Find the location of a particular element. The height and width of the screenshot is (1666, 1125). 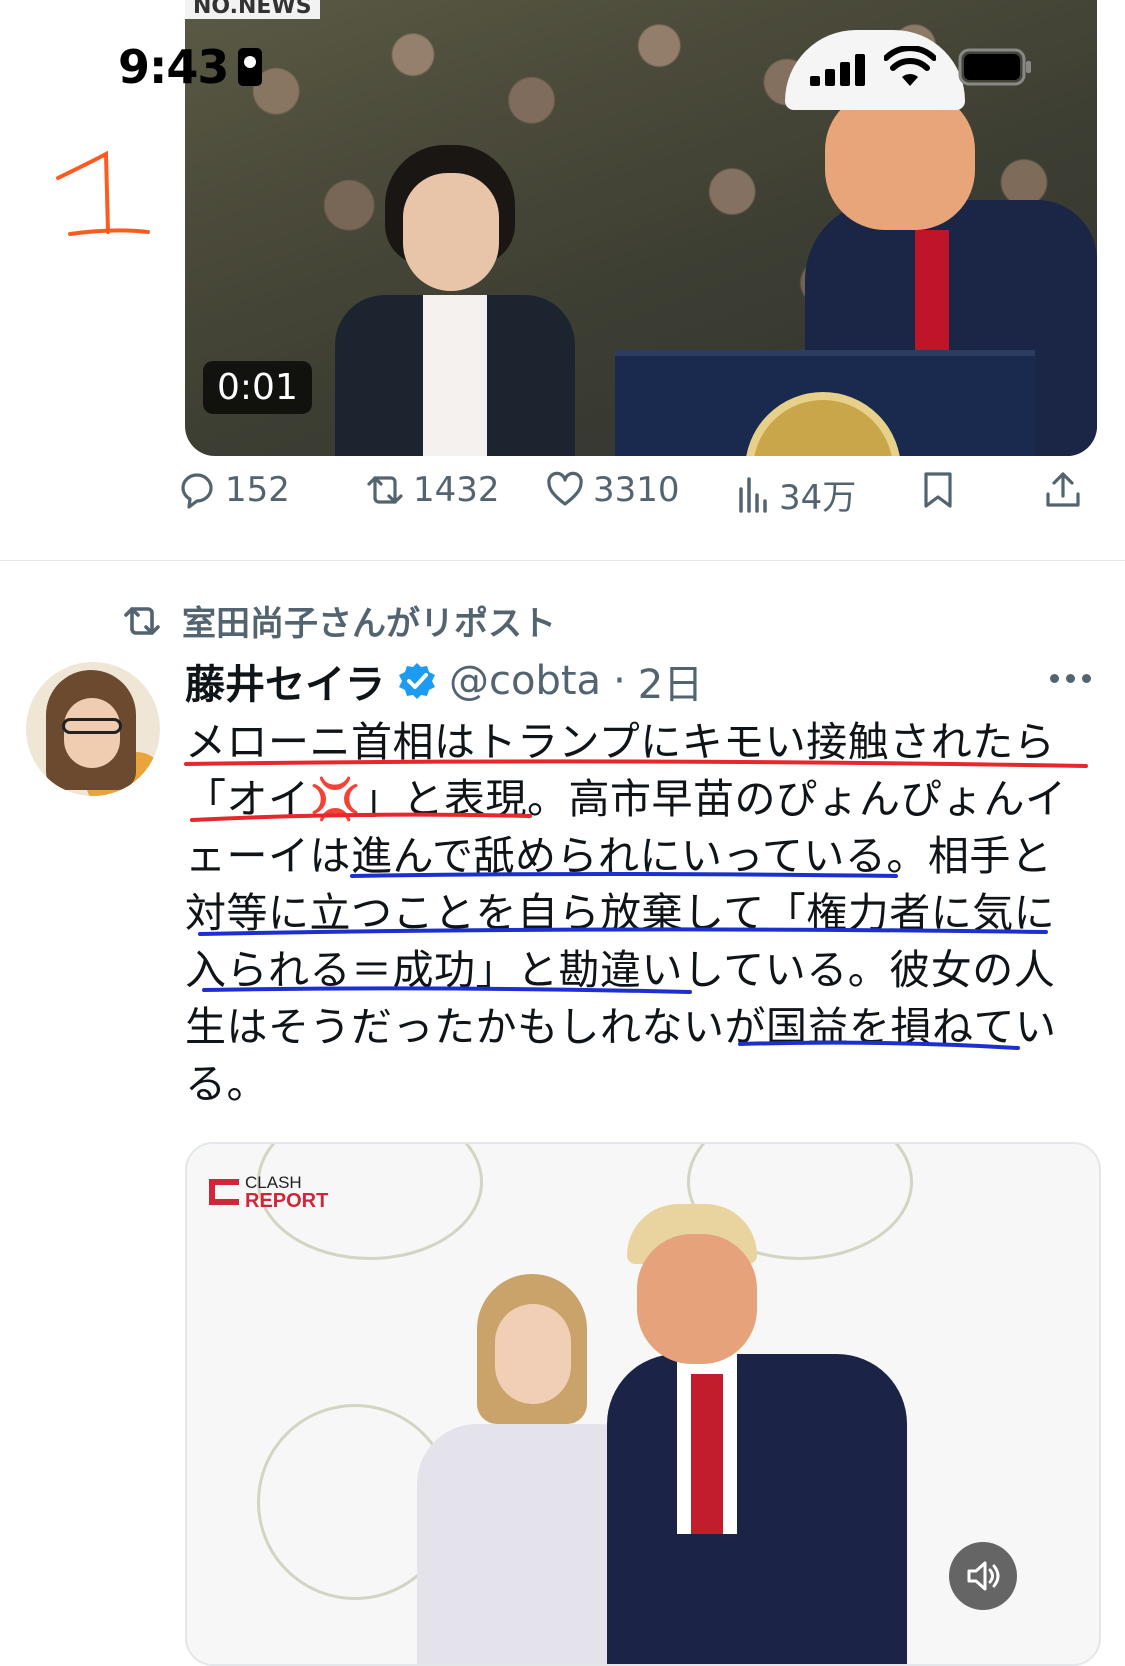

heart-icon is located at coordinates (565, 488).